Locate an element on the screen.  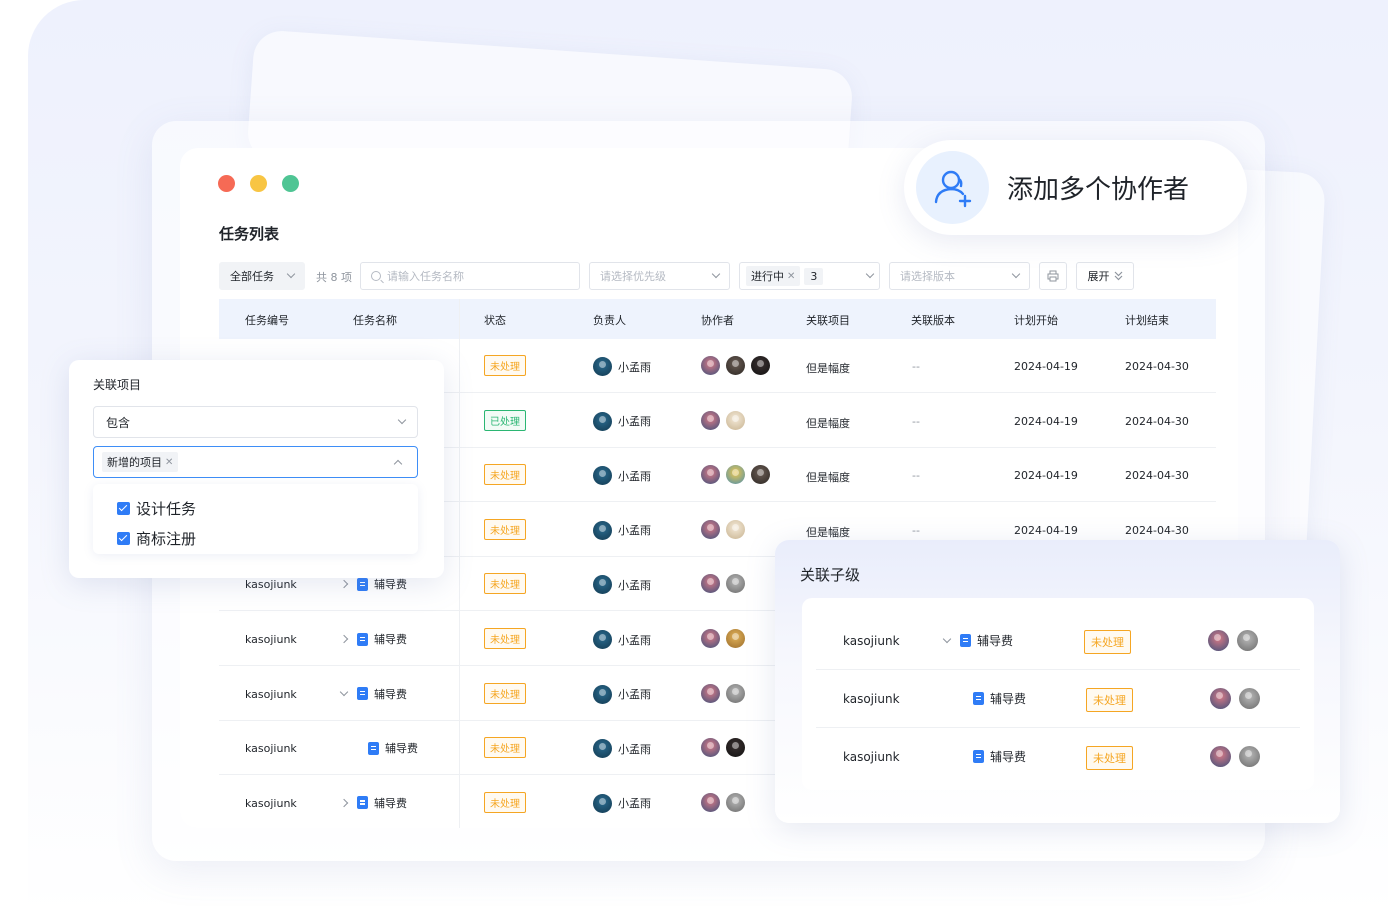
sub-panel-title: 关联子级 is located at coordinates (830, 575).